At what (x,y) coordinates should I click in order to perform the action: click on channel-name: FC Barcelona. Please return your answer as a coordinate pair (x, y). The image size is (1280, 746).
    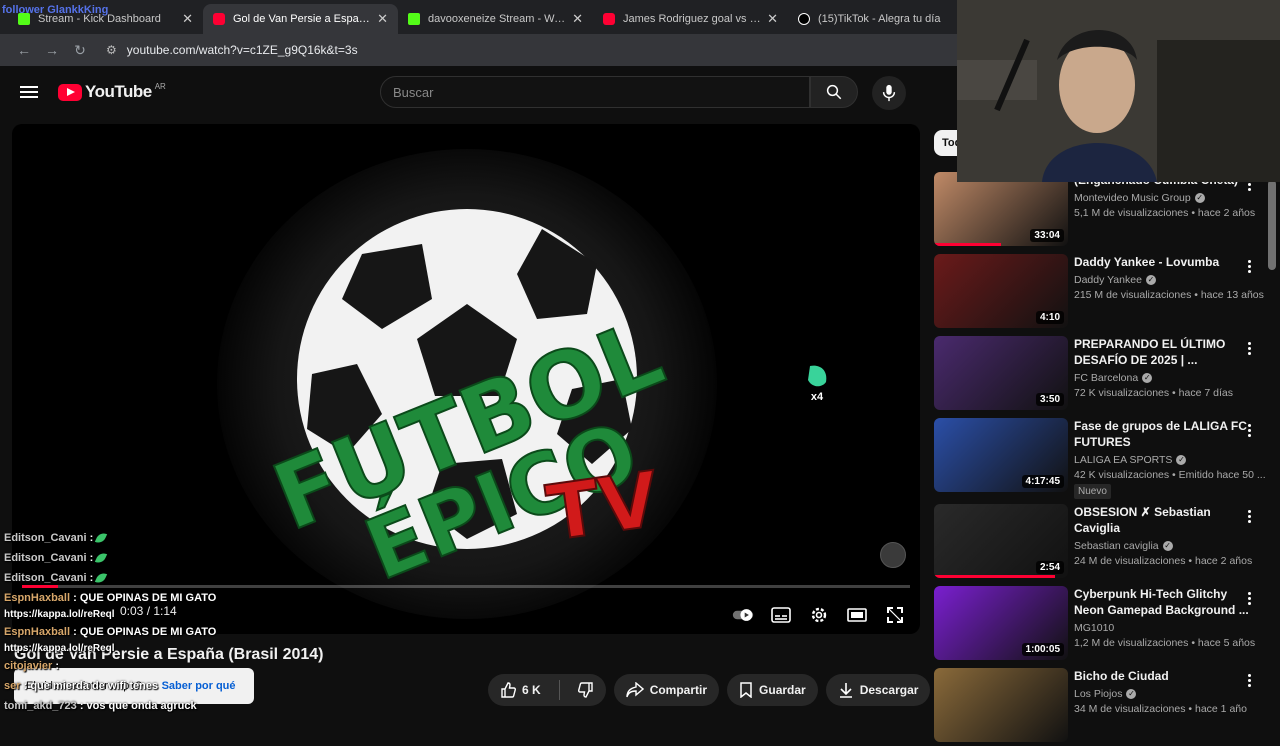
    Looking at the image, I should click on (1106, 378).